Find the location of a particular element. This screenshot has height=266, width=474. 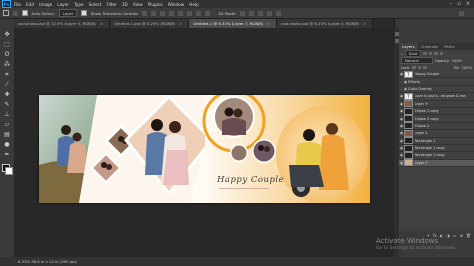

align-top-icon is located at coordinates (172, 13).